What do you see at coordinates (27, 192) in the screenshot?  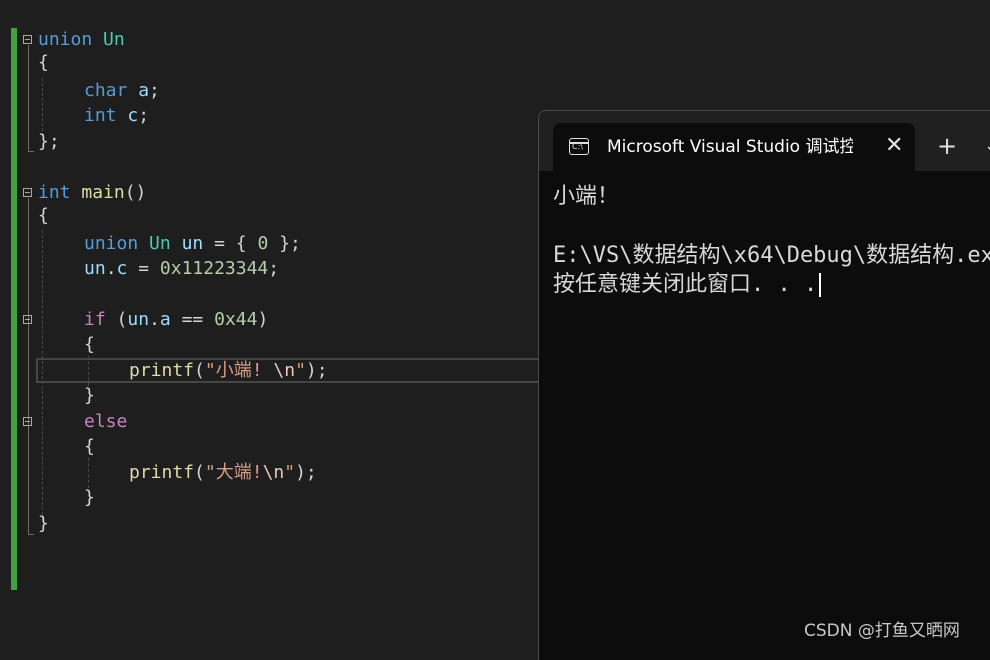 I see `fold-toggle-main` at bounding box center [27, 192].